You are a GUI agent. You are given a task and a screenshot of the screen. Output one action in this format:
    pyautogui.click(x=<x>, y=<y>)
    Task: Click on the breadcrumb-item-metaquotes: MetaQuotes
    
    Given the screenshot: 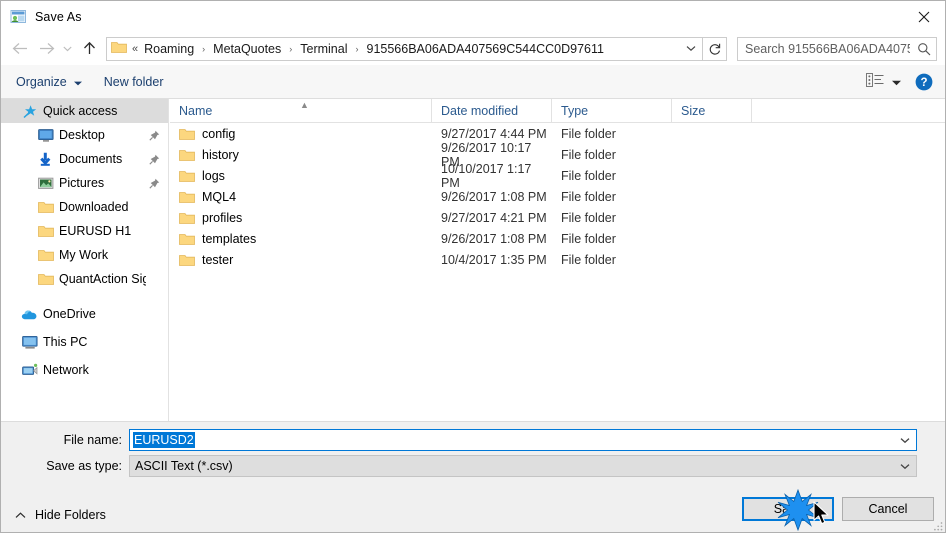 What is the action you would take?
    pyautogui.click(x=247, y=49)
    